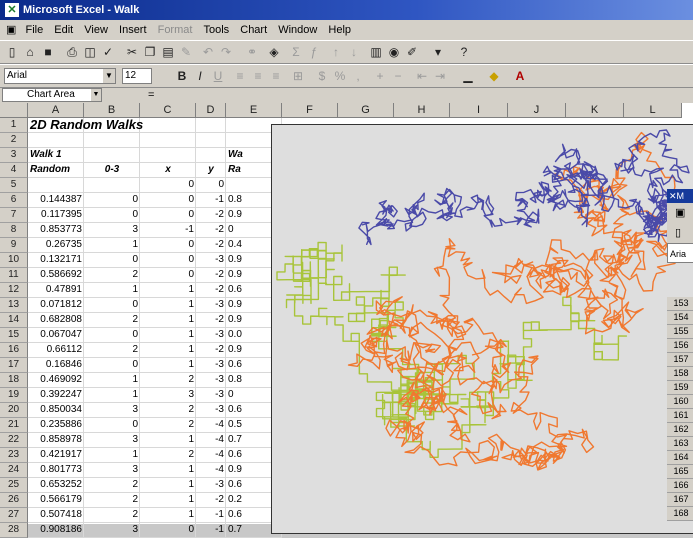 The image size is (693, 538). I want to click on column-header: I, so click(479, 110).